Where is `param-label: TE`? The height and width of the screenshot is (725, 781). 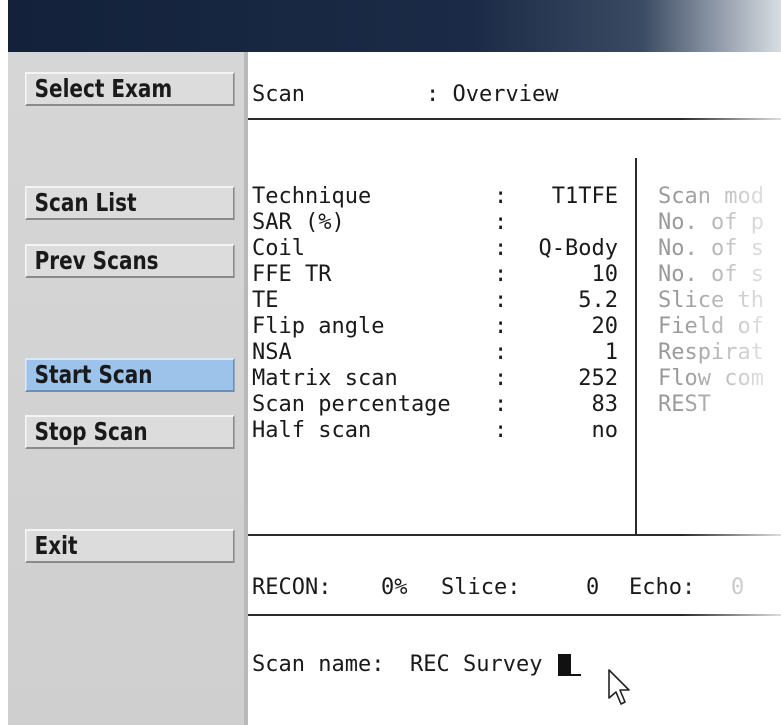 param-label: TE is located at coordinates (265, 300).